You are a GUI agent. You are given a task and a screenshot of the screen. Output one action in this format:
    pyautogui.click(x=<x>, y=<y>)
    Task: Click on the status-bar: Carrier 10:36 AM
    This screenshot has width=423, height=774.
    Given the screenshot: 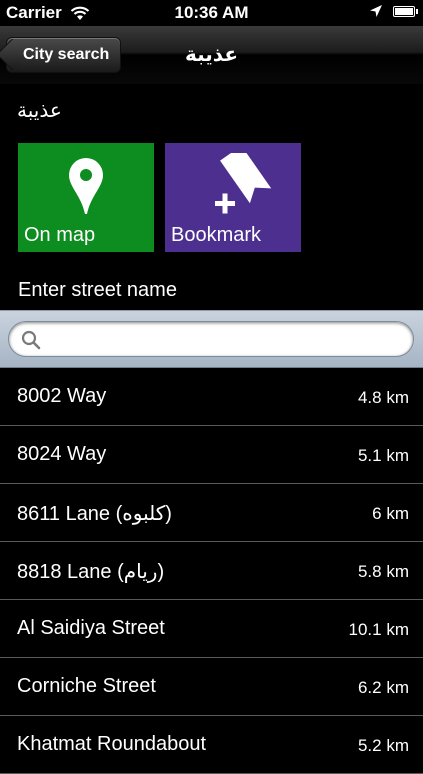 What is the action you would take?
    pyautogui.click(x=211, y=13)
    